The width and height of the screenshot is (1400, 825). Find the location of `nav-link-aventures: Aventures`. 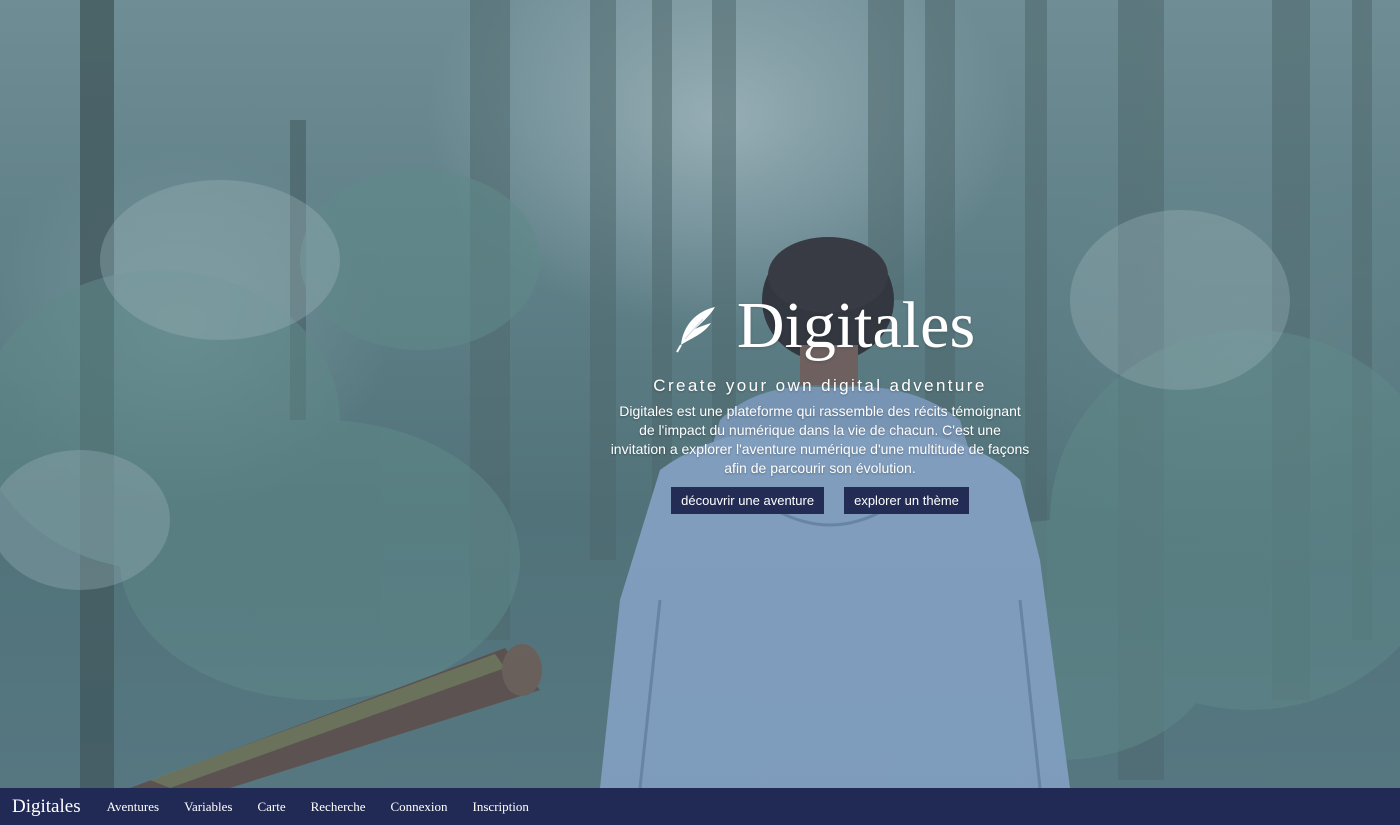

nav-link-aventures: Aventures is located at coordinates (133, 807).